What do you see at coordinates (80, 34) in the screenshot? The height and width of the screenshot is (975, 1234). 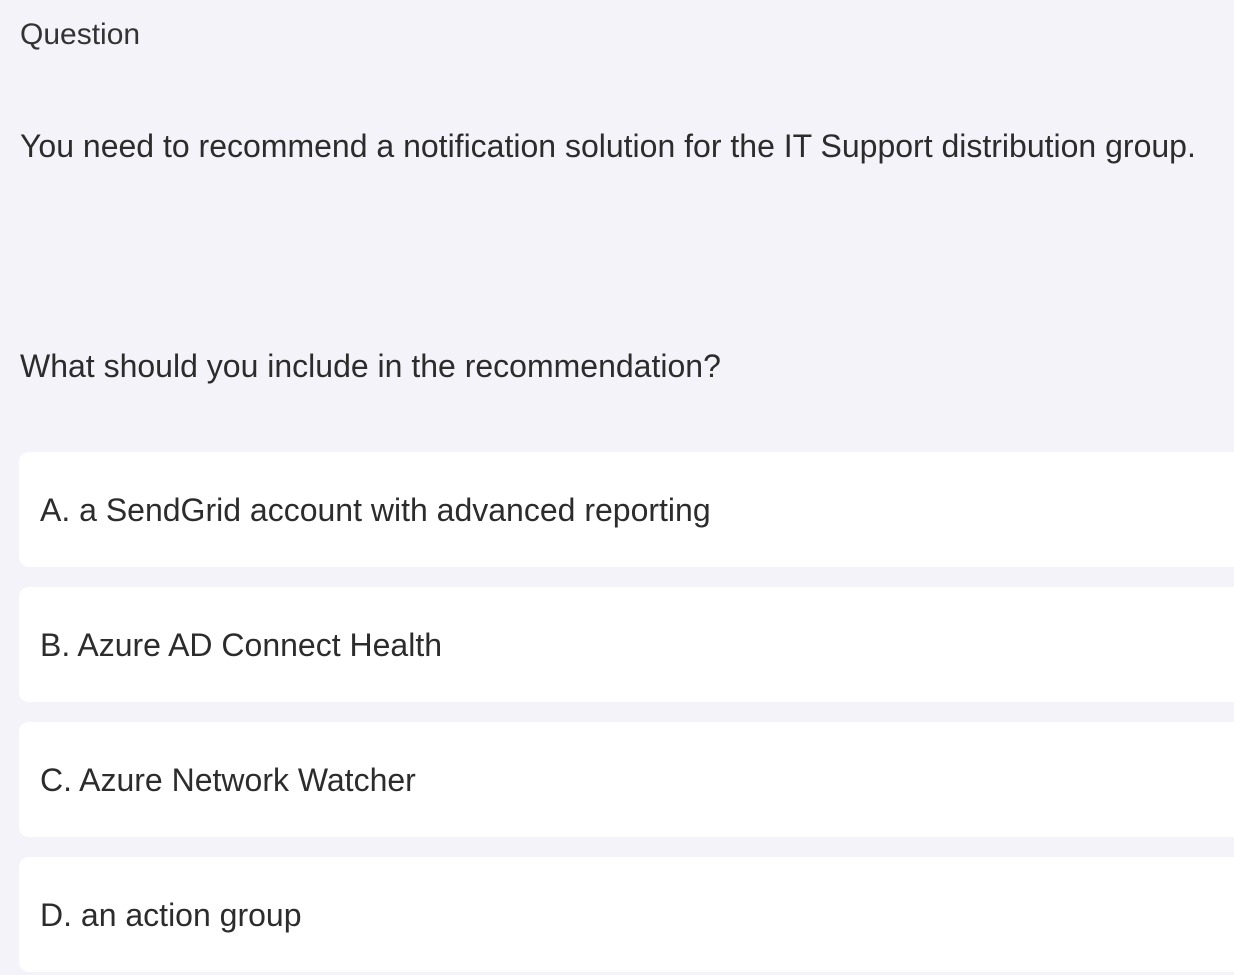 I see `page-title: Question` at bounding box center [80, 34].